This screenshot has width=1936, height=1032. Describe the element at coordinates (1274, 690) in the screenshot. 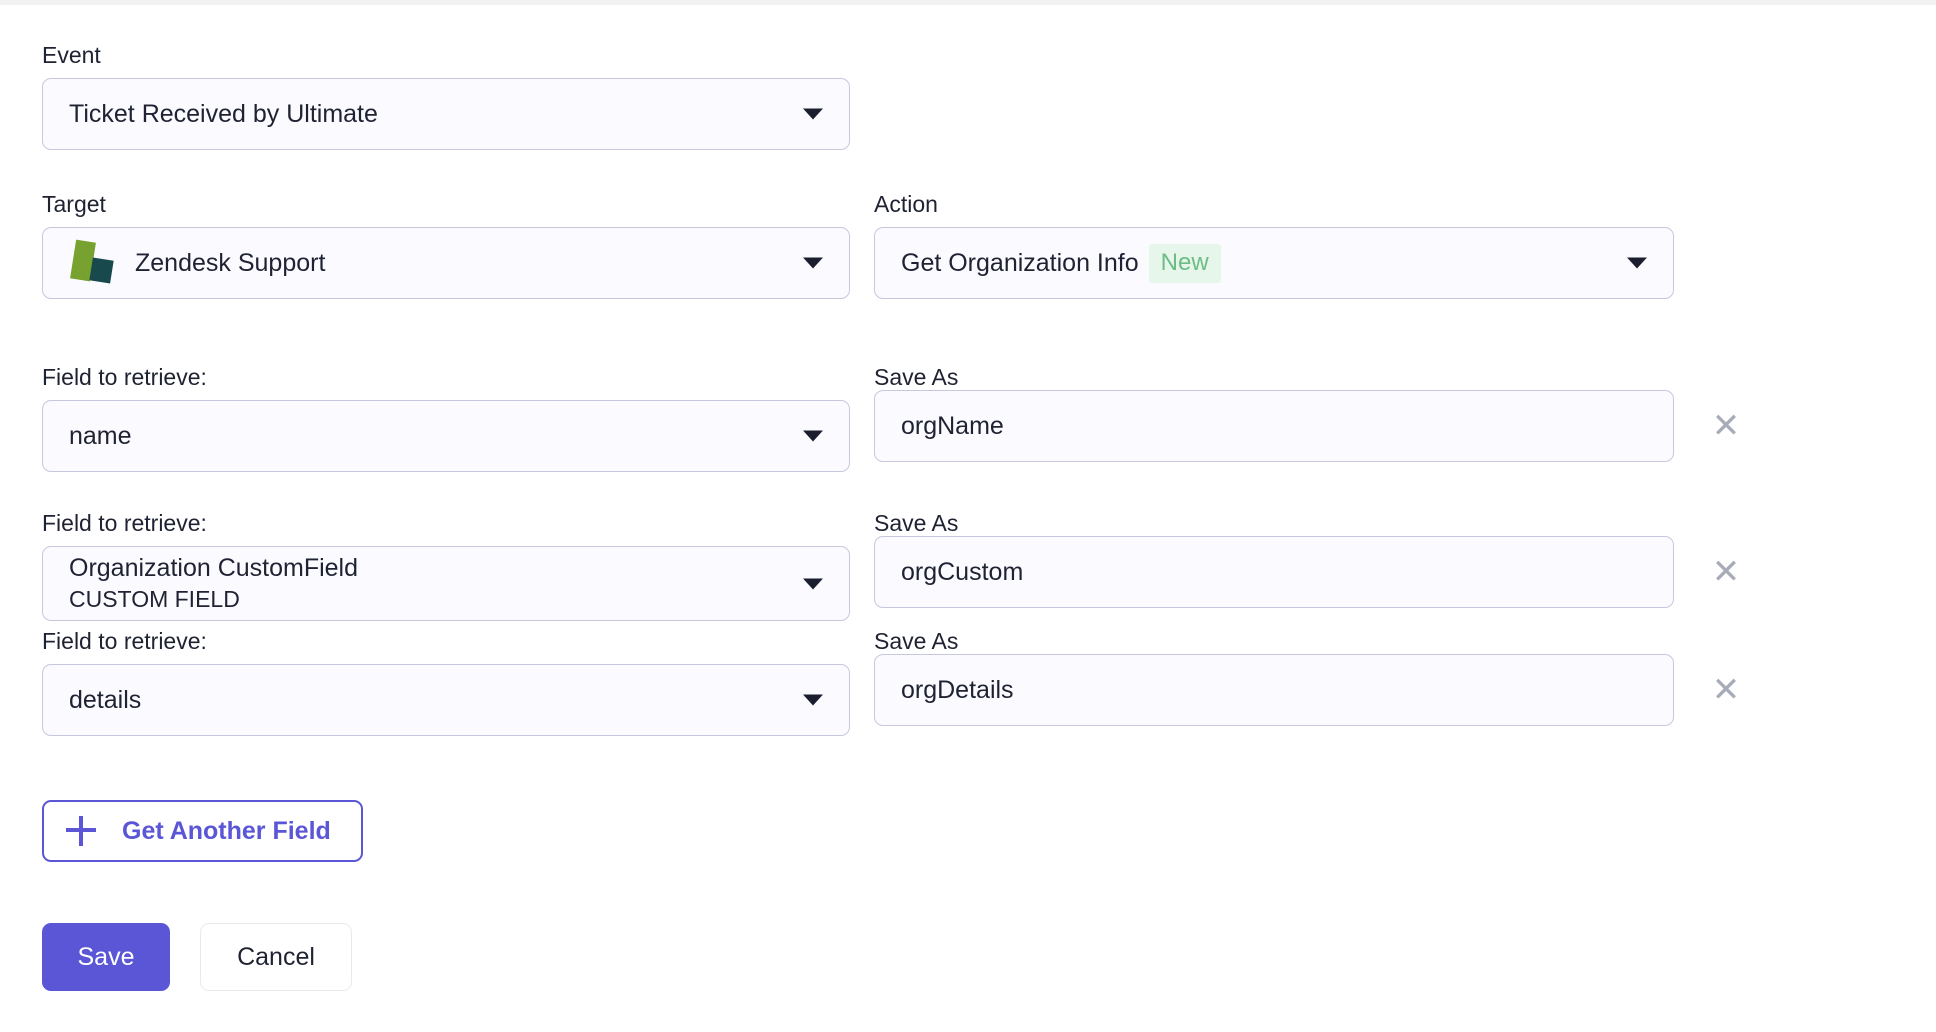

I see `save-as-input: orgDetails` at that location.